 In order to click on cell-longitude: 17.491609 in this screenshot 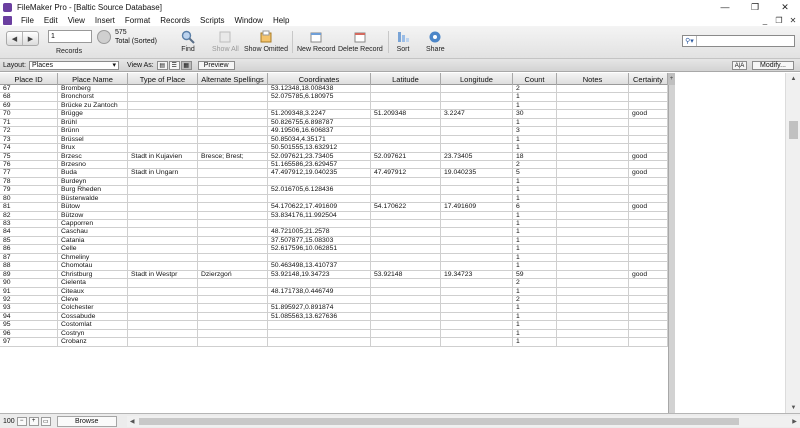, I will do `click(477, 207)`.